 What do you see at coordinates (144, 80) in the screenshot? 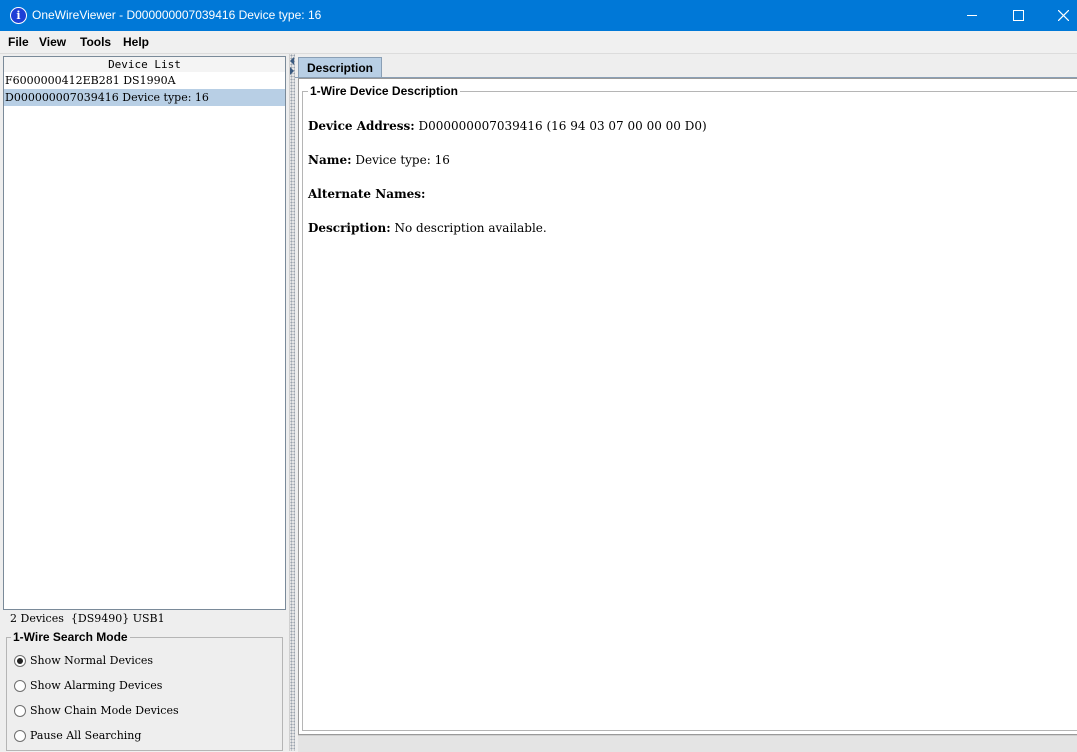
I see `device-list-item: F6000000412EB281 DS1990A` at bounding box center [144, 80].